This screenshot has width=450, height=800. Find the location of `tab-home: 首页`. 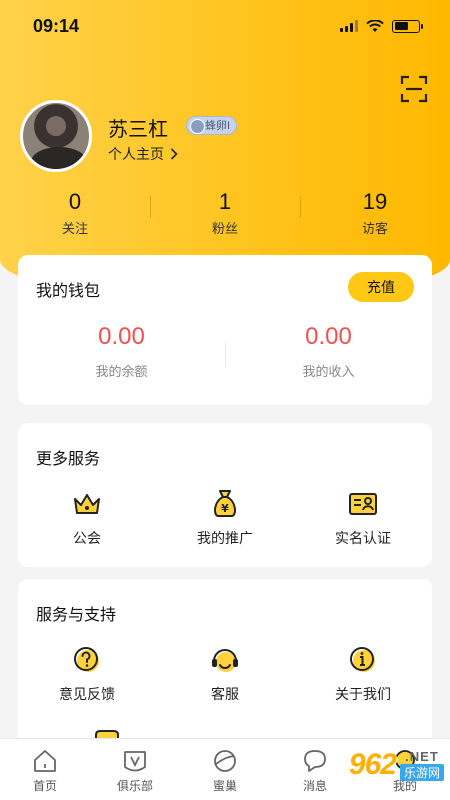

tab-home: 首页 is located at coordinates (45, 769).